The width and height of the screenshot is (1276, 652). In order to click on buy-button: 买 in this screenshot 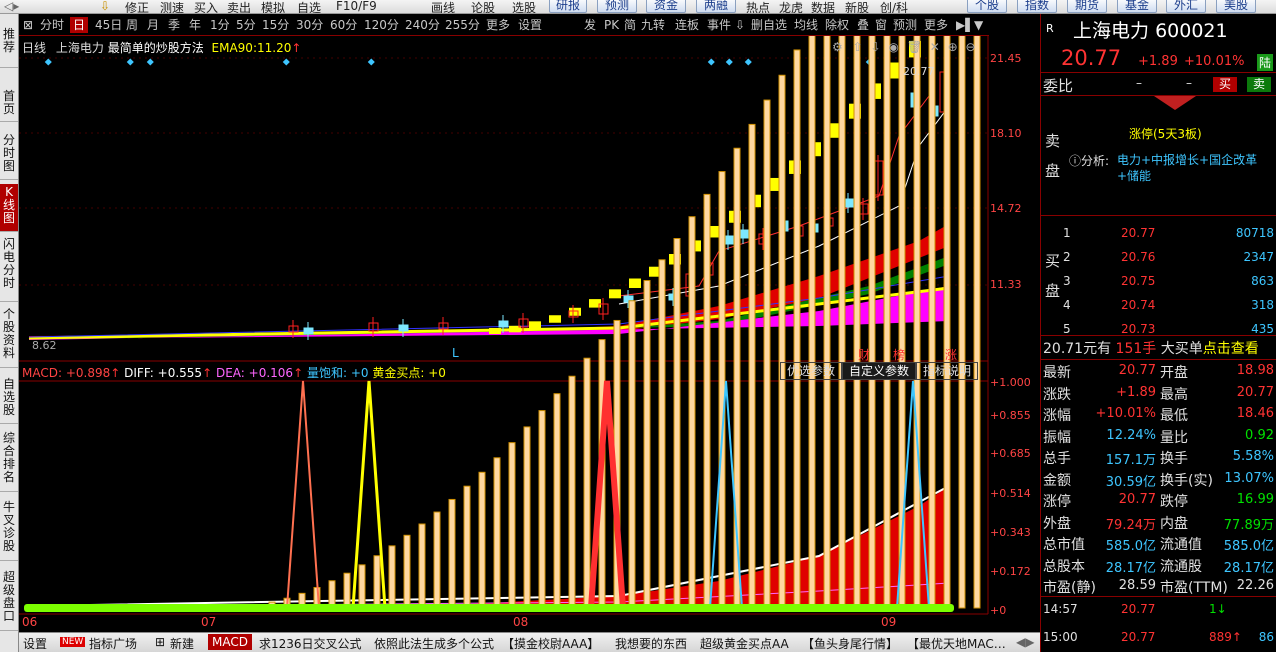, I will do `click(1225, 84)`.